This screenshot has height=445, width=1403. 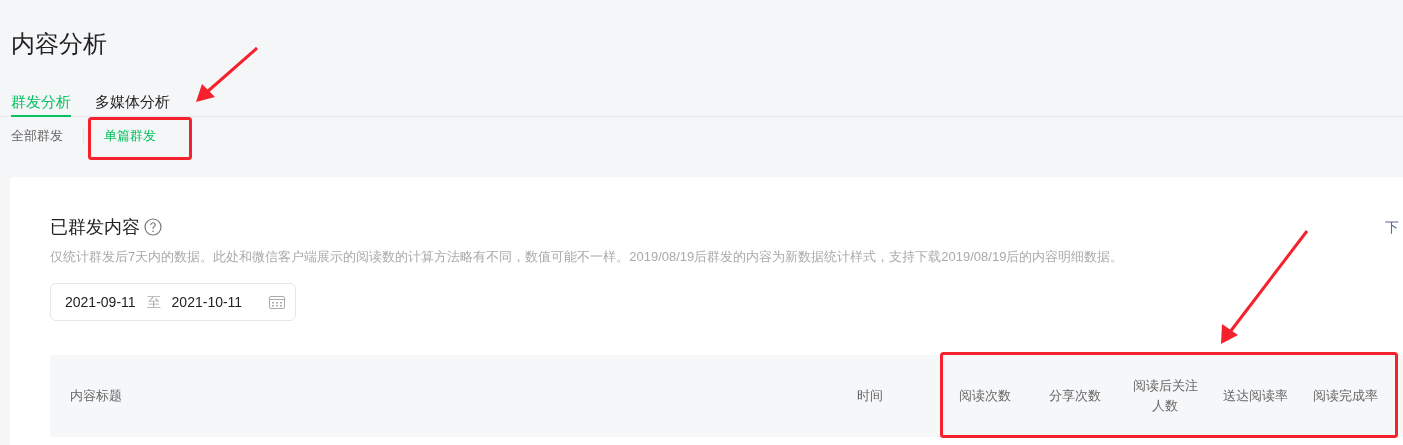 I want to click on help-icon, so click(x=153, y=227).